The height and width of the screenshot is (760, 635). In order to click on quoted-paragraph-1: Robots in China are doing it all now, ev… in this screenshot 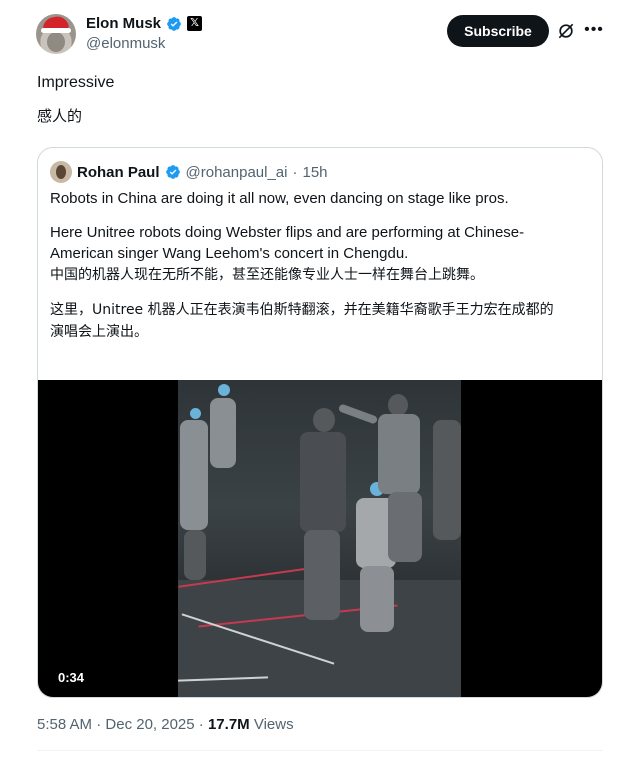, I will do `click(279, 198)`.